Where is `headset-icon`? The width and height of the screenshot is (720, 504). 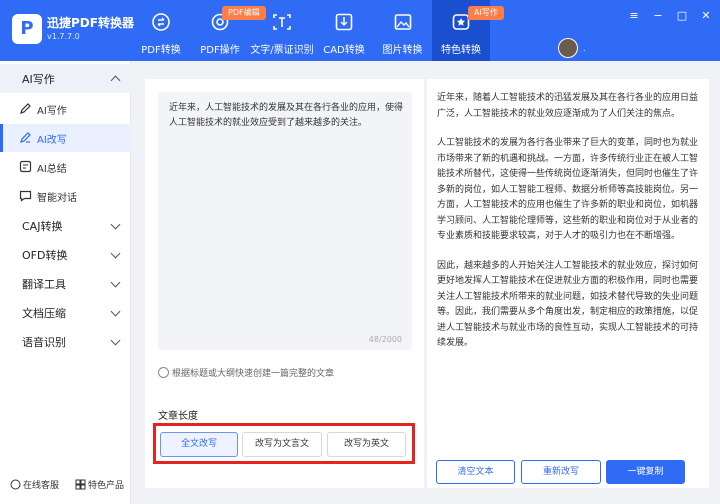 headset-icon is located at coordinates (15, 484).